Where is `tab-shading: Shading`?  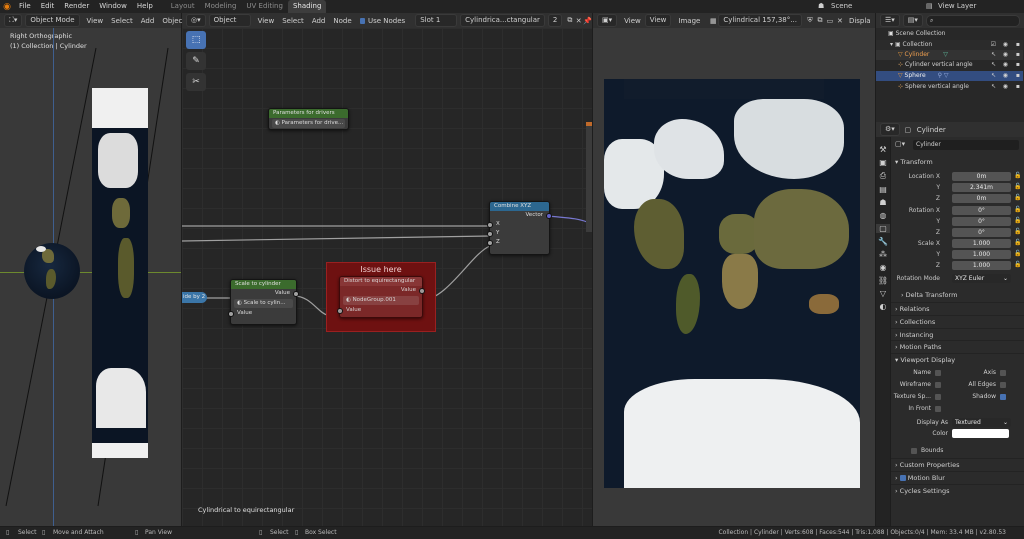
tab-shading: Shading is located at coordinates (307, 6).